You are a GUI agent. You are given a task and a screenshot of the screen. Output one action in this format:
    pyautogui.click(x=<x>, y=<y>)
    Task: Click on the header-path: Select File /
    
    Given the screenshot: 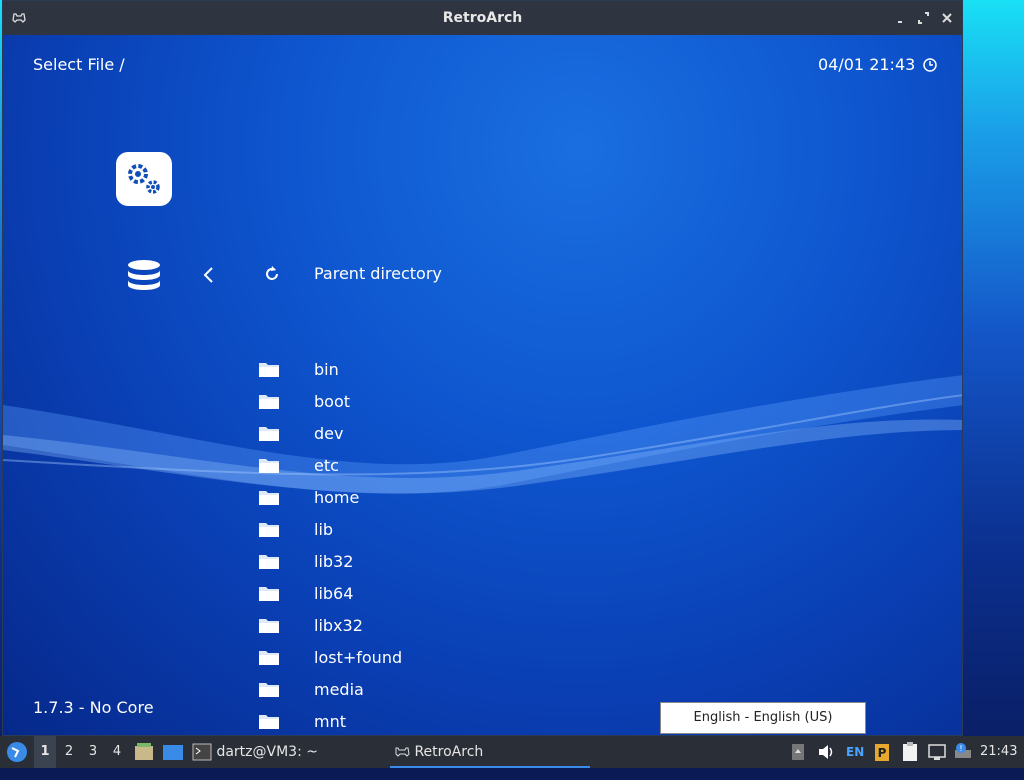 What is the action you would take?
    pyautogui.click(x=79, y=64)
    